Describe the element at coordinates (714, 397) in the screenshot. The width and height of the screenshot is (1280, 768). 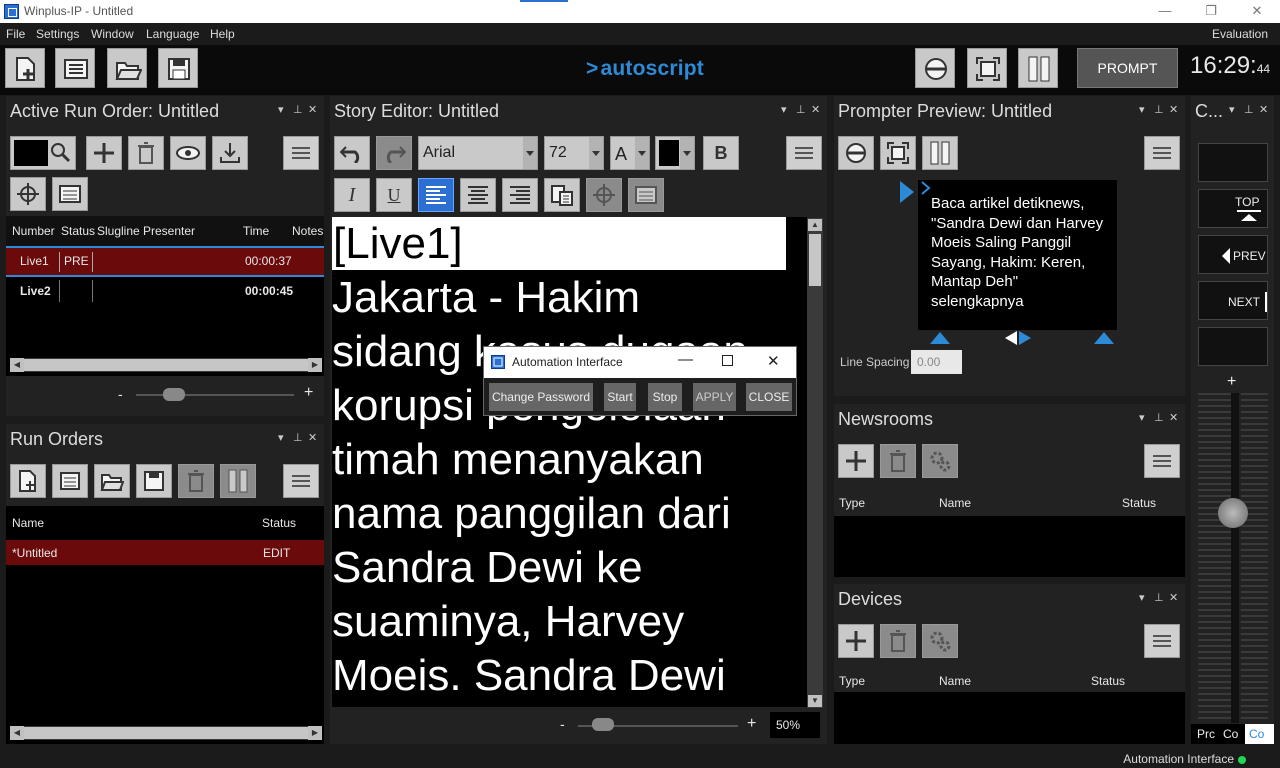
I see `apply-button: APPLY` at that location.